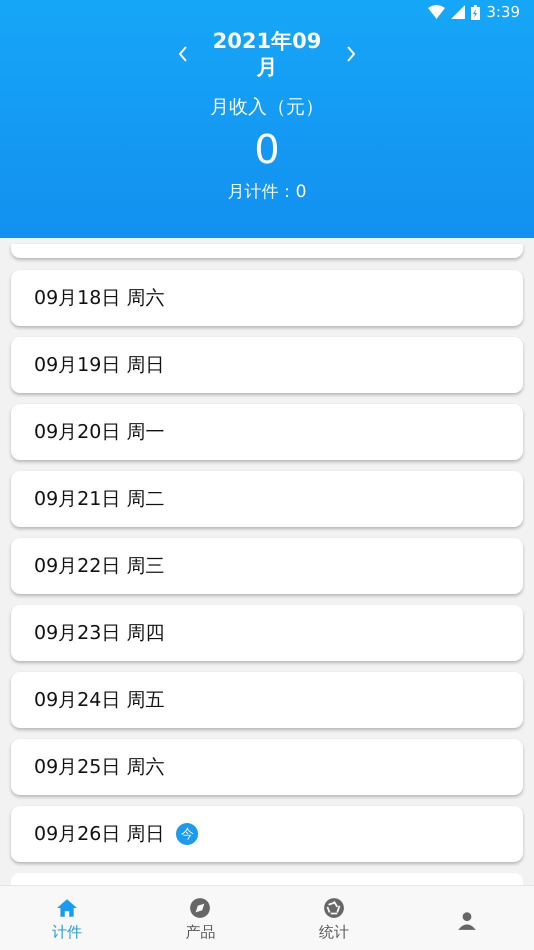  I want to click on nav-tab: 产品, so click(200, 918).